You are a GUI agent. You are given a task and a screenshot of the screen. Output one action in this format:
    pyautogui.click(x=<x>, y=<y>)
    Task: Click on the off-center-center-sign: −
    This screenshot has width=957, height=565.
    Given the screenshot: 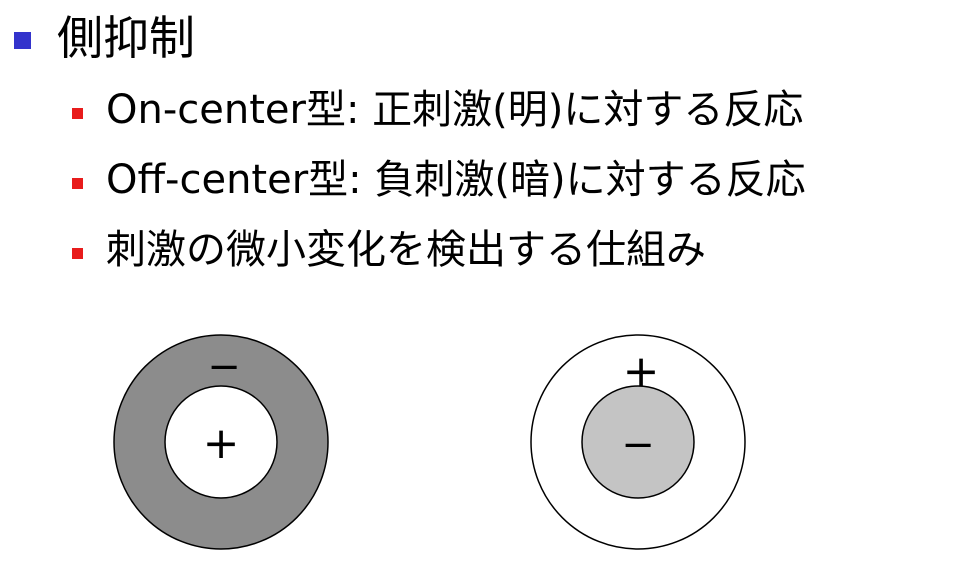 What is the action you would take?
    pyautogui.click(x=638, y=445)
    